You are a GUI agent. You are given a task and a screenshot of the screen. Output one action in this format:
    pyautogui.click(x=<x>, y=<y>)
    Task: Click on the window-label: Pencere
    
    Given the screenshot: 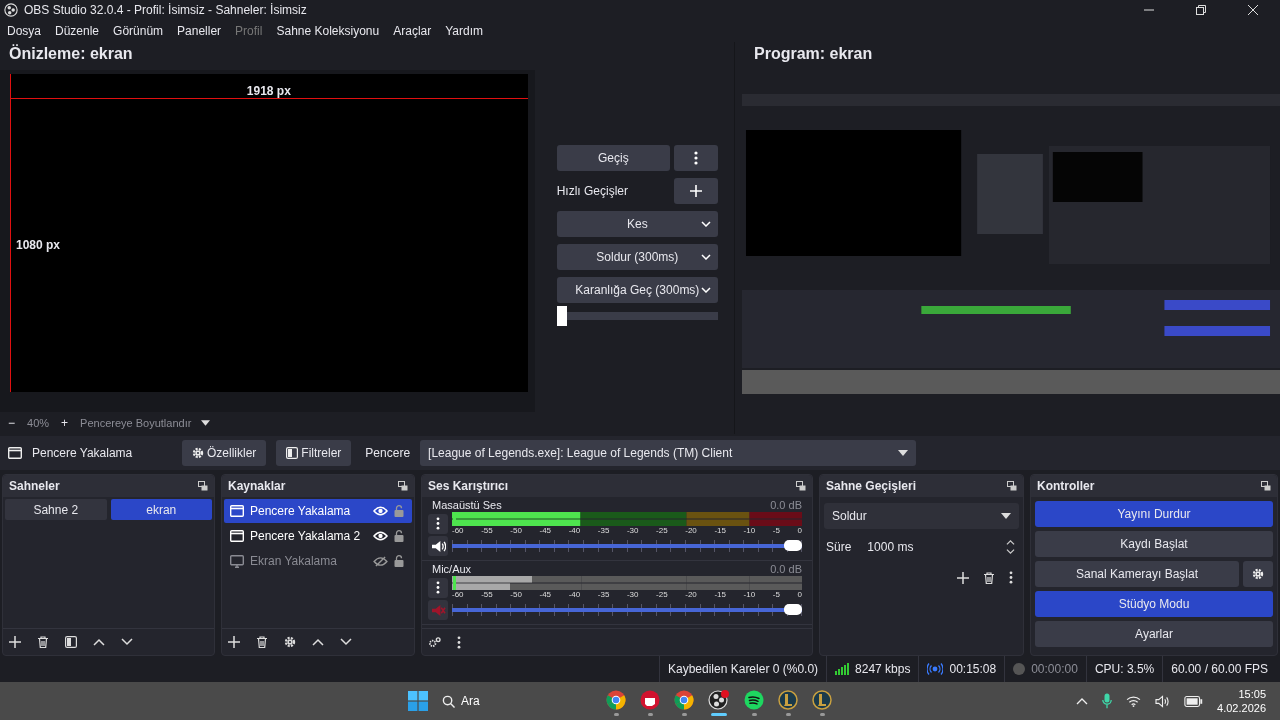 What is the action you would take?
    pyautogui.click(x=388, y=453)
    